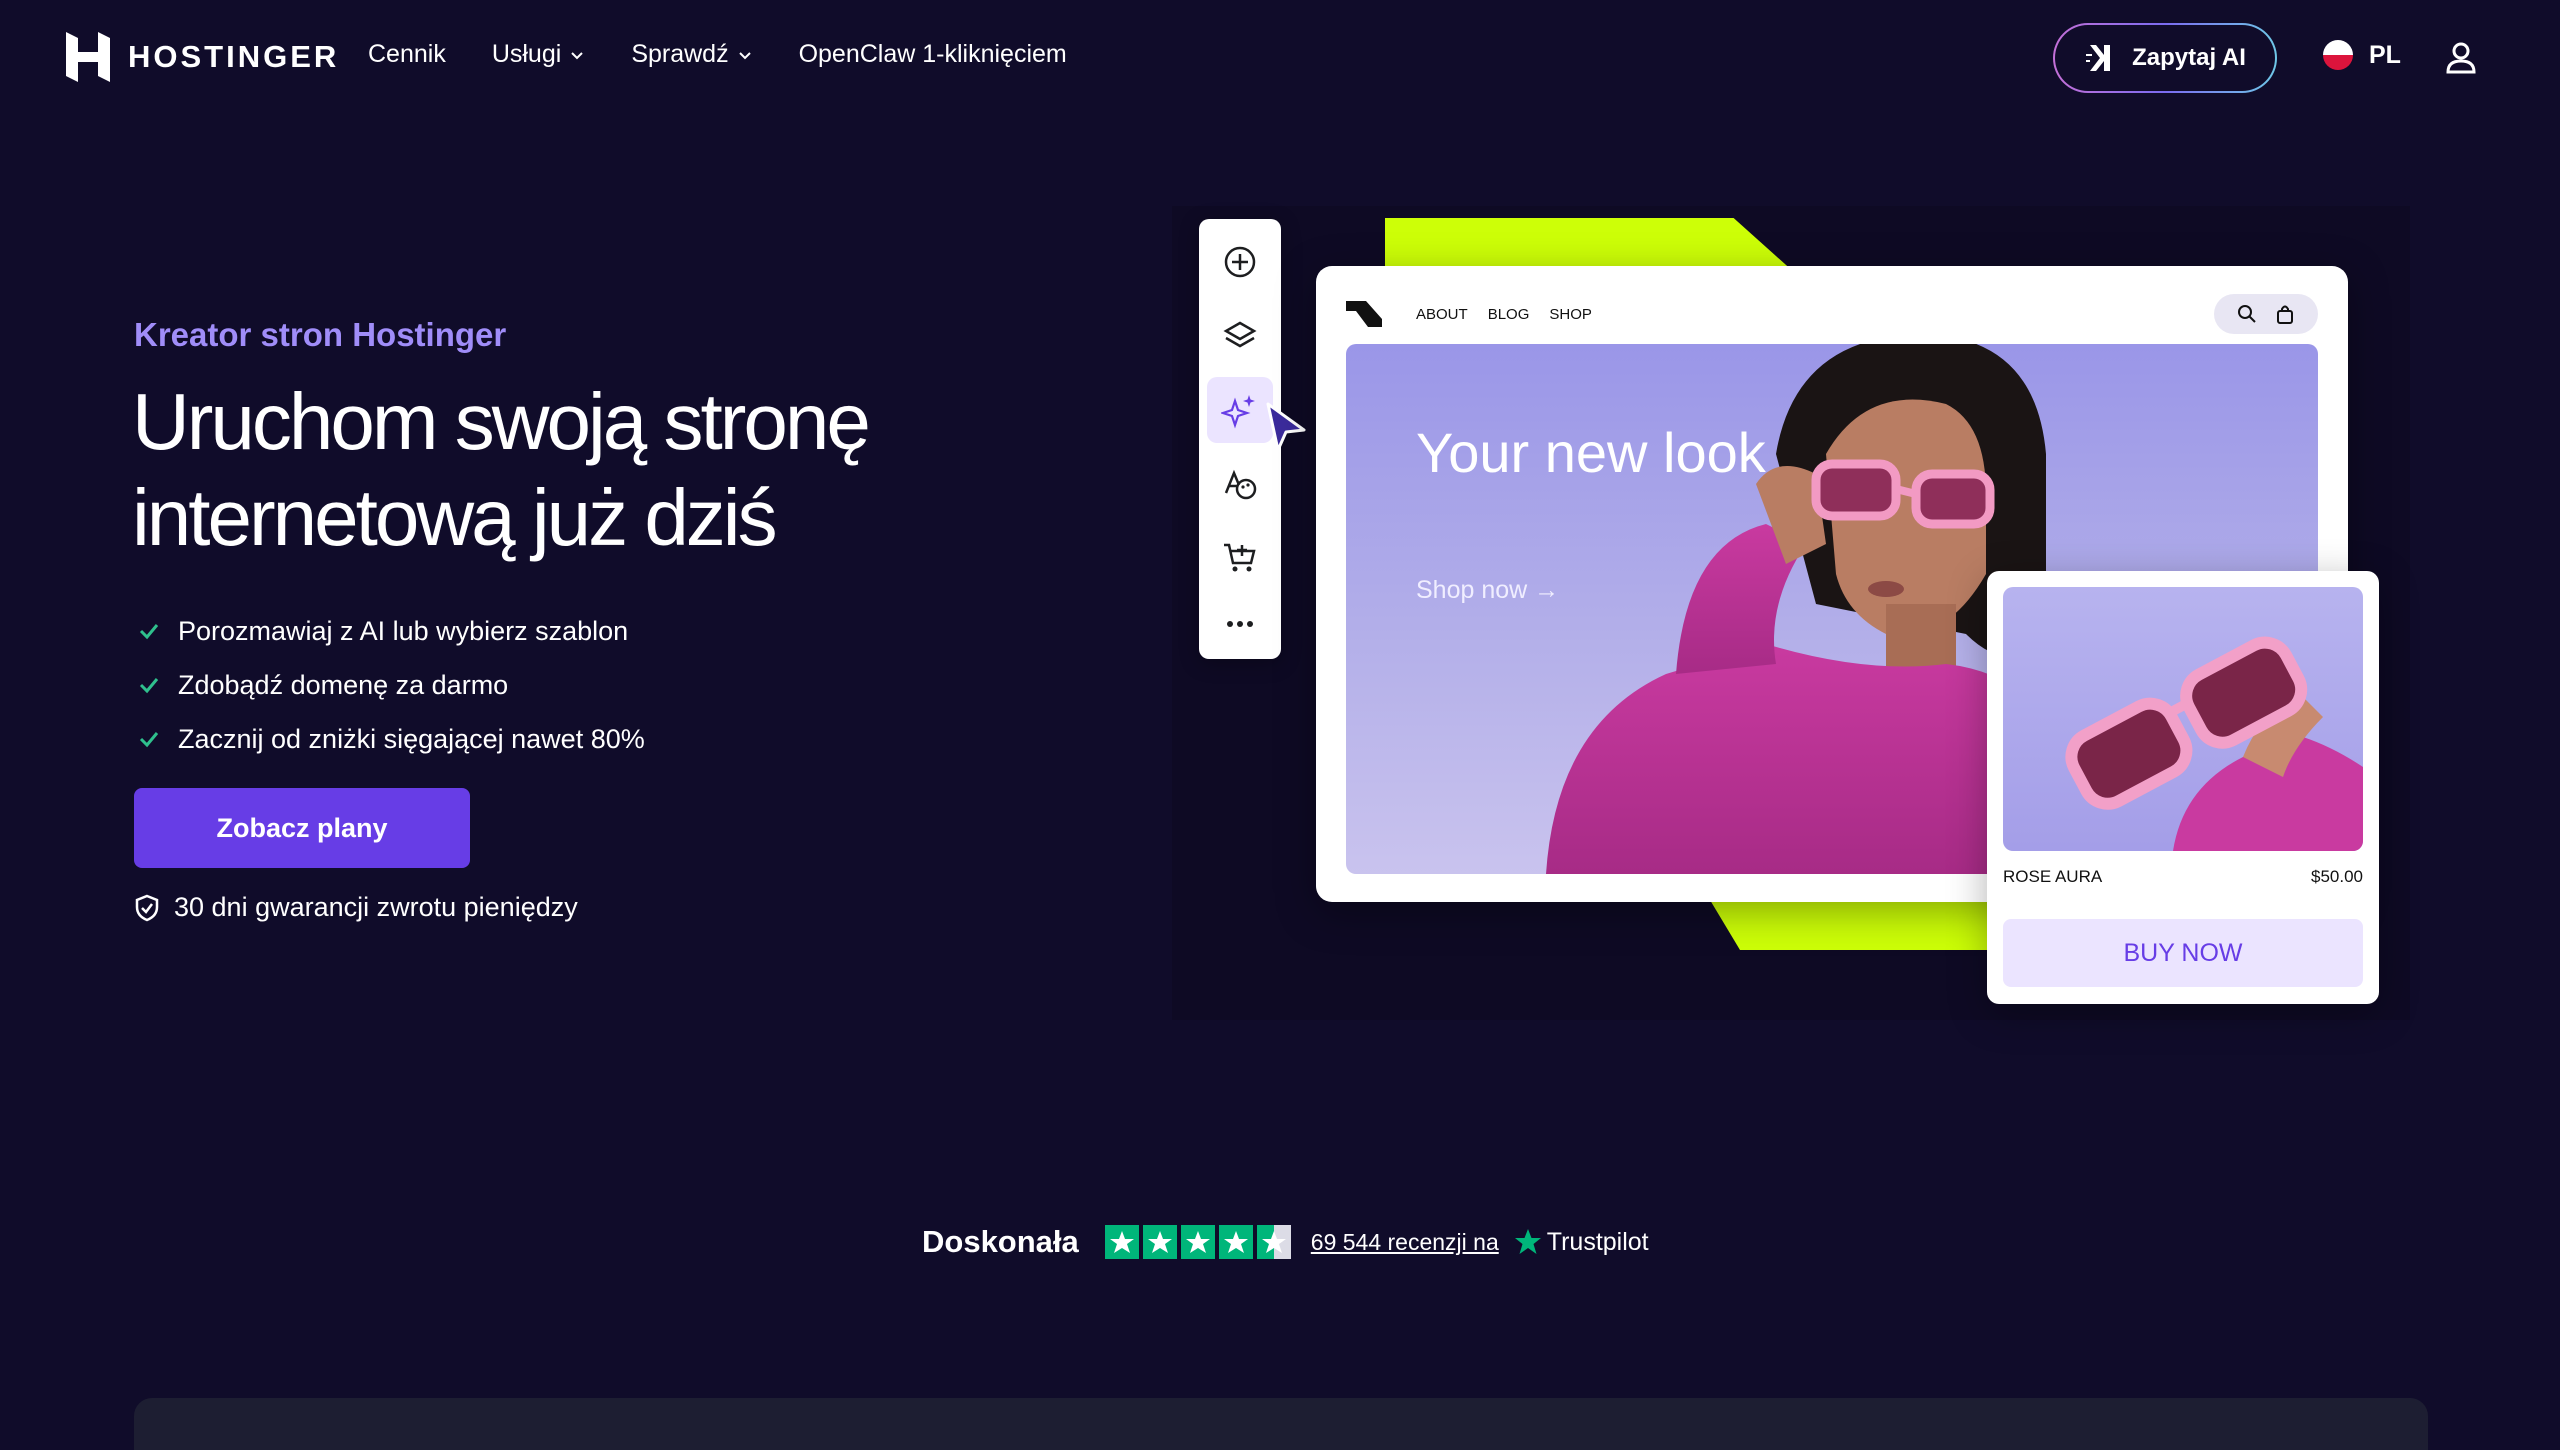 This screenshot has height=1450, width=2560. What do you see at coordinates (2337, 876) in the screenshot?
I see `product-price: $50.00` at bounding box center [2337, 876].